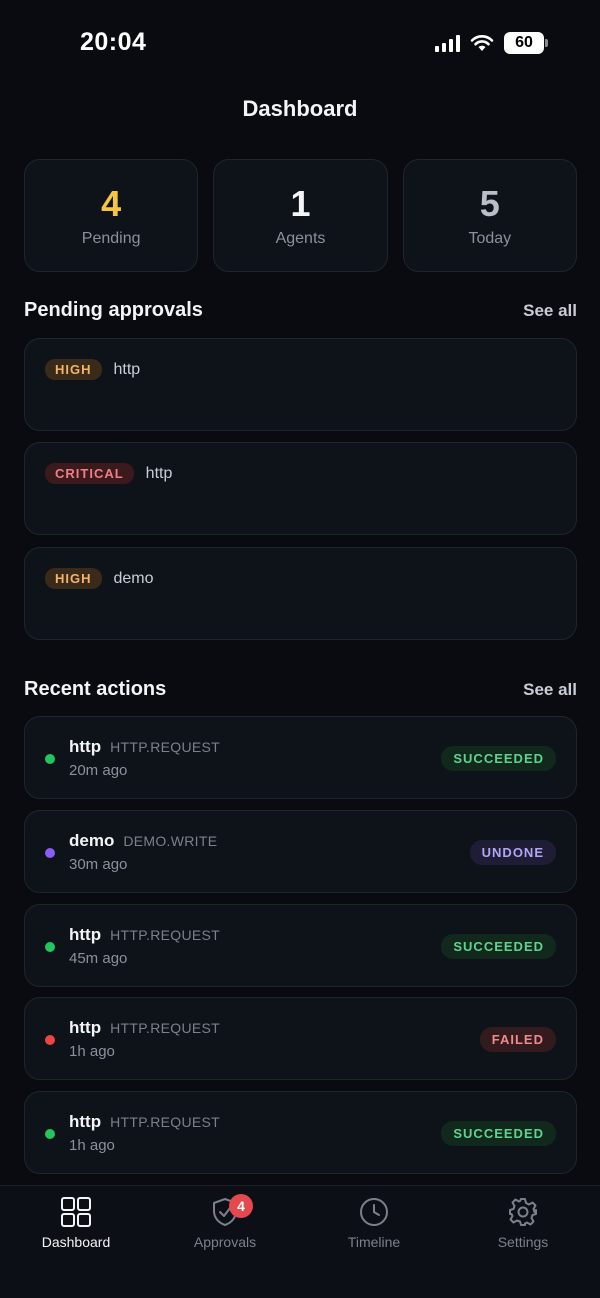  I want to click on action-card: http HTTP.REQUEST 45m ago SUCCEEDED, so click(300, 945).